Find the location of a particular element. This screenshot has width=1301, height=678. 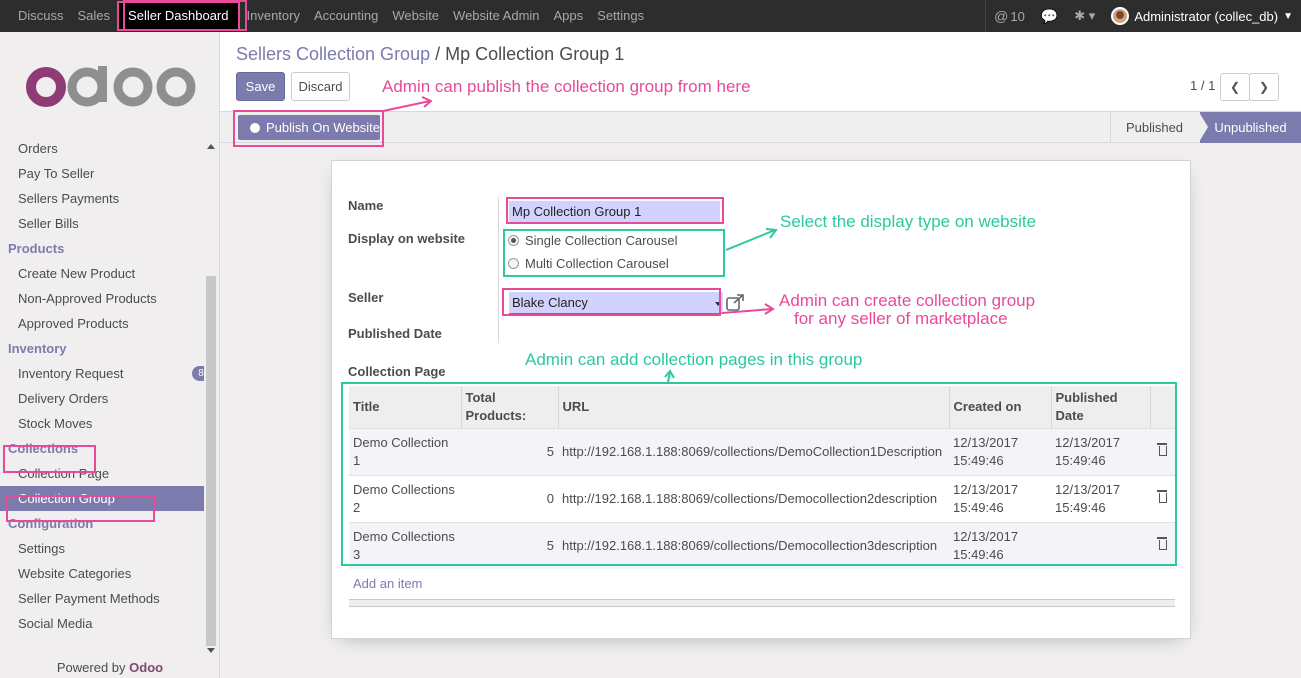

cell-title: Demo Collections 3 is located at coordinates (405, 545).